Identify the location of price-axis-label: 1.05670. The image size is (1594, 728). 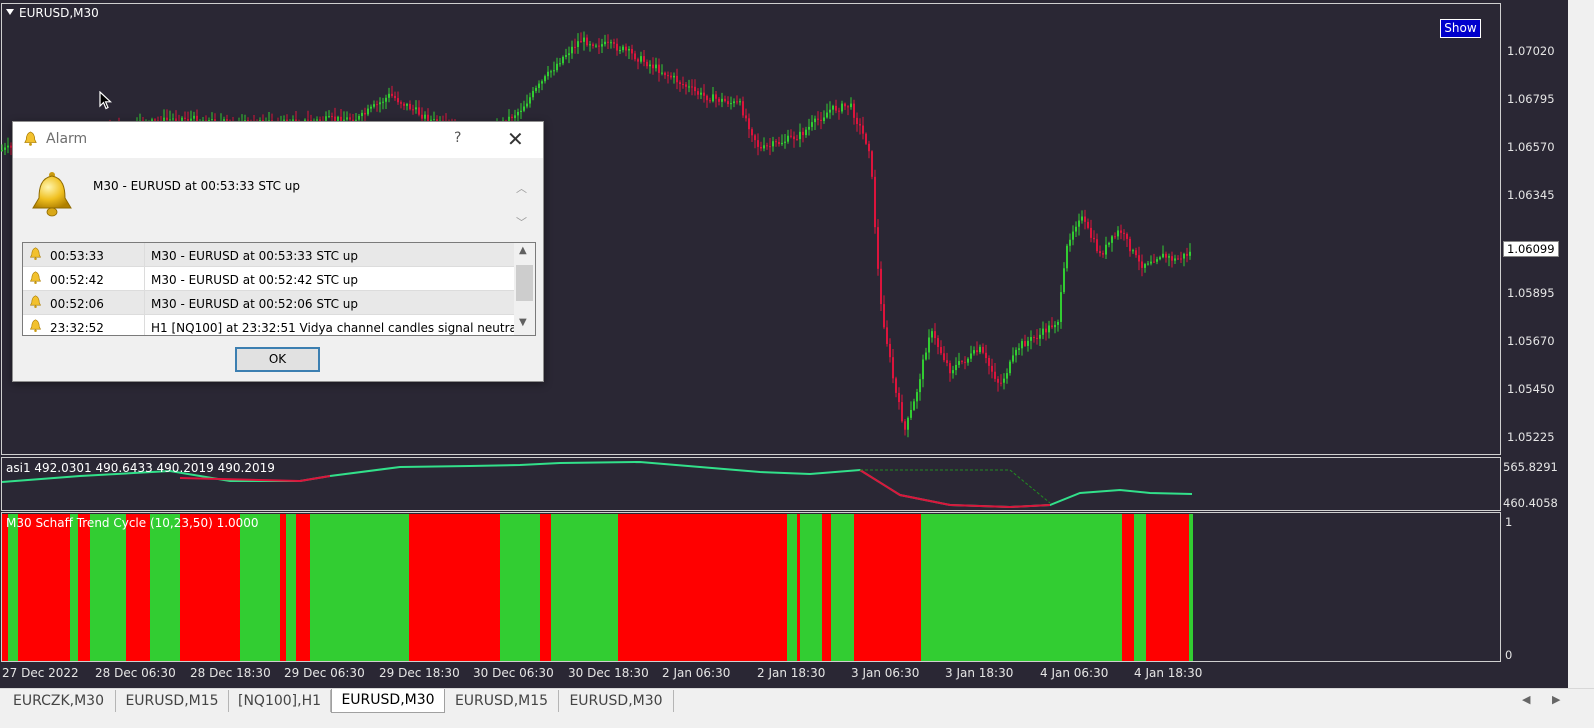
(1531, 341).